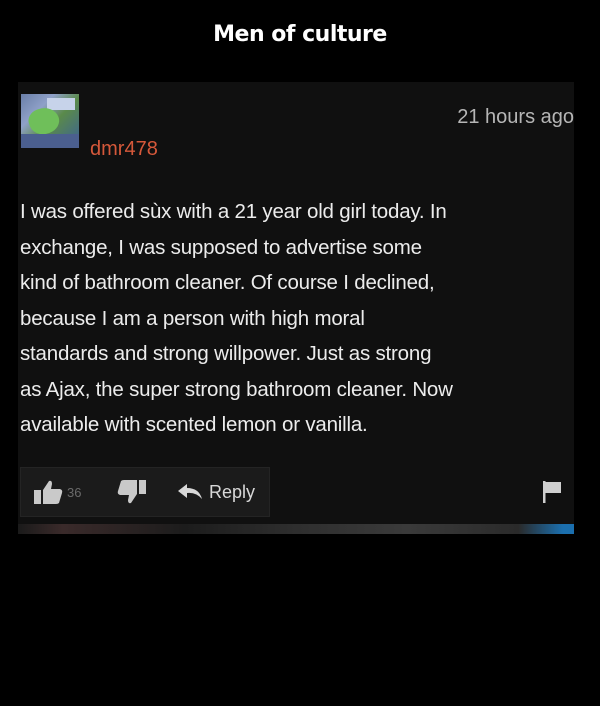  What do you see at coordinates (194, 424) in the screenshot?
I see `comment-line: available with scented lemon or vanilla.` at bounding box center [194, 424].